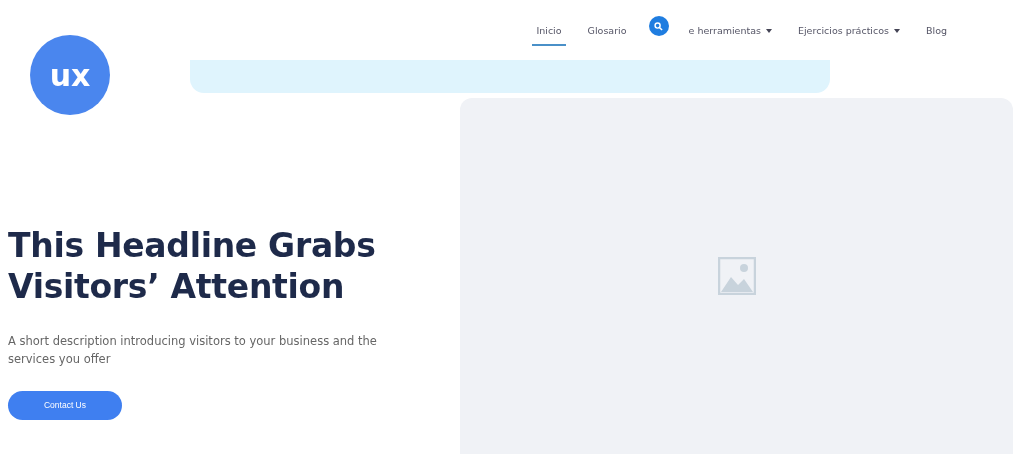 Image resolution: width=1021 pixels, height=454 pixels. What do you see at coordinates (848, 34) in the screenshot?
I see `nav-link: Ejercicios prácticos` at bounding box center [848, 34].